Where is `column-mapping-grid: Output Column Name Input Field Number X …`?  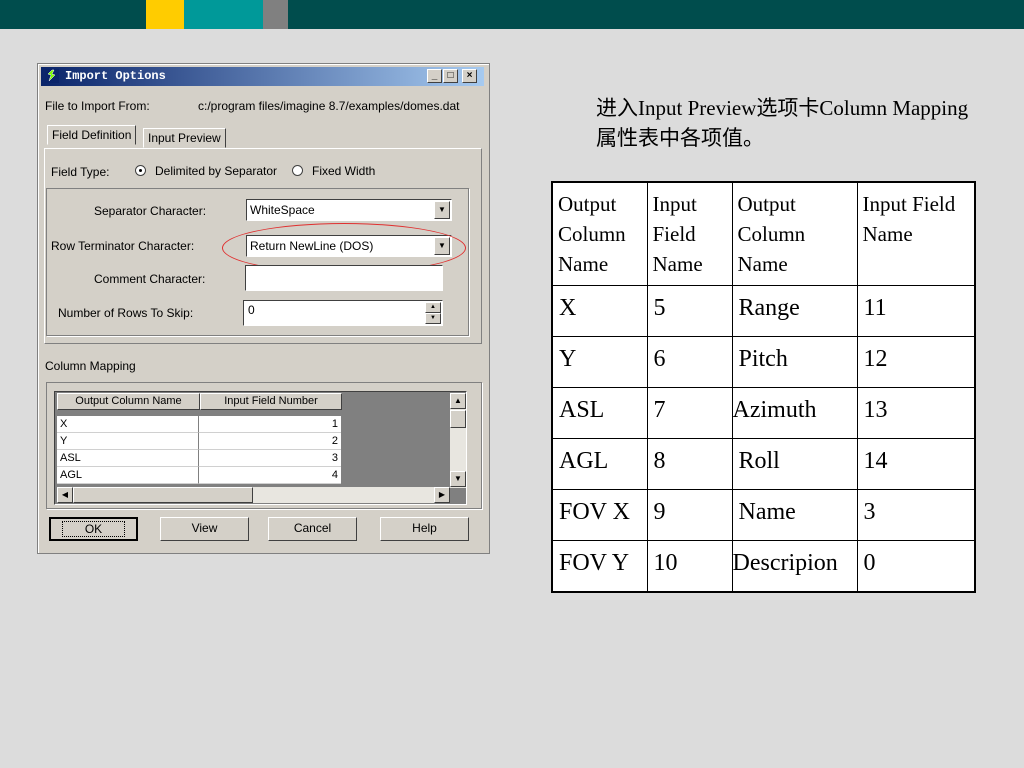 column-mapping-grid: Output Column Name Input Field Number X … is located at coordinates (260, 448).